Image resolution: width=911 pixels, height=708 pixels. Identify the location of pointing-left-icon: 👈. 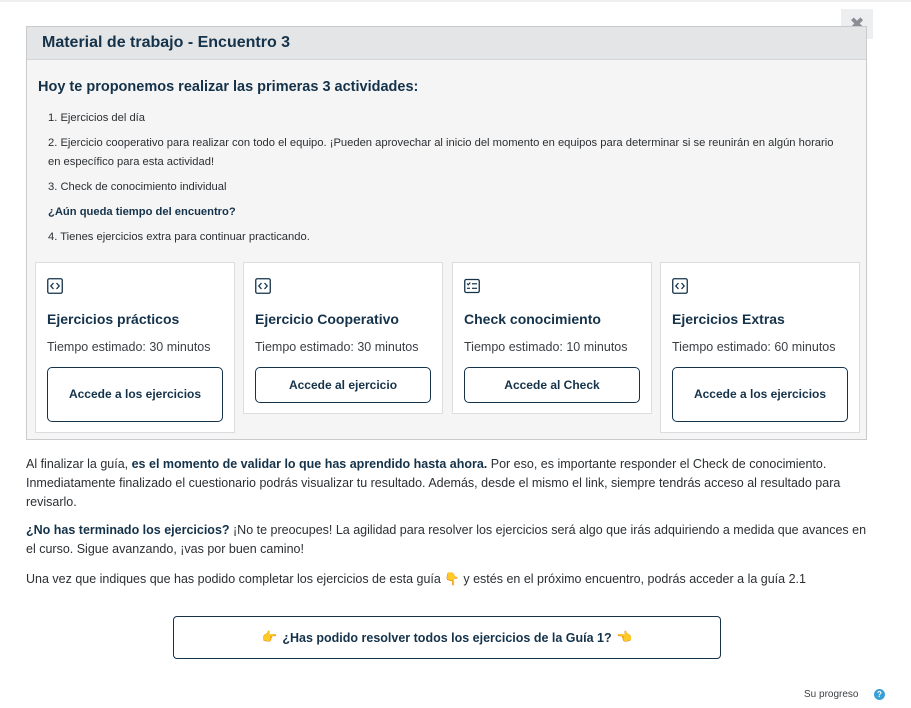
(624, 637).